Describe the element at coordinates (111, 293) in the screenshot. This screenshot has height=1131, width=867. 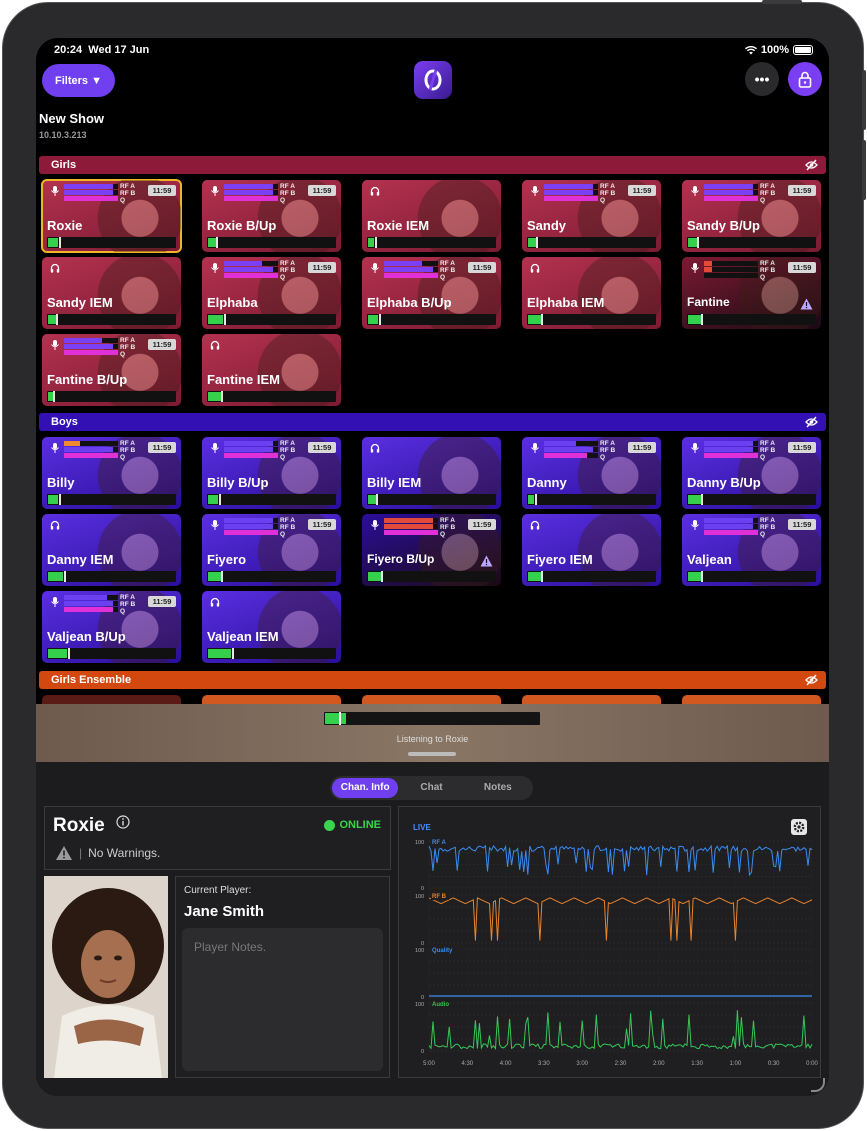
I see `channel-tile: Sandy IEM` at that location.